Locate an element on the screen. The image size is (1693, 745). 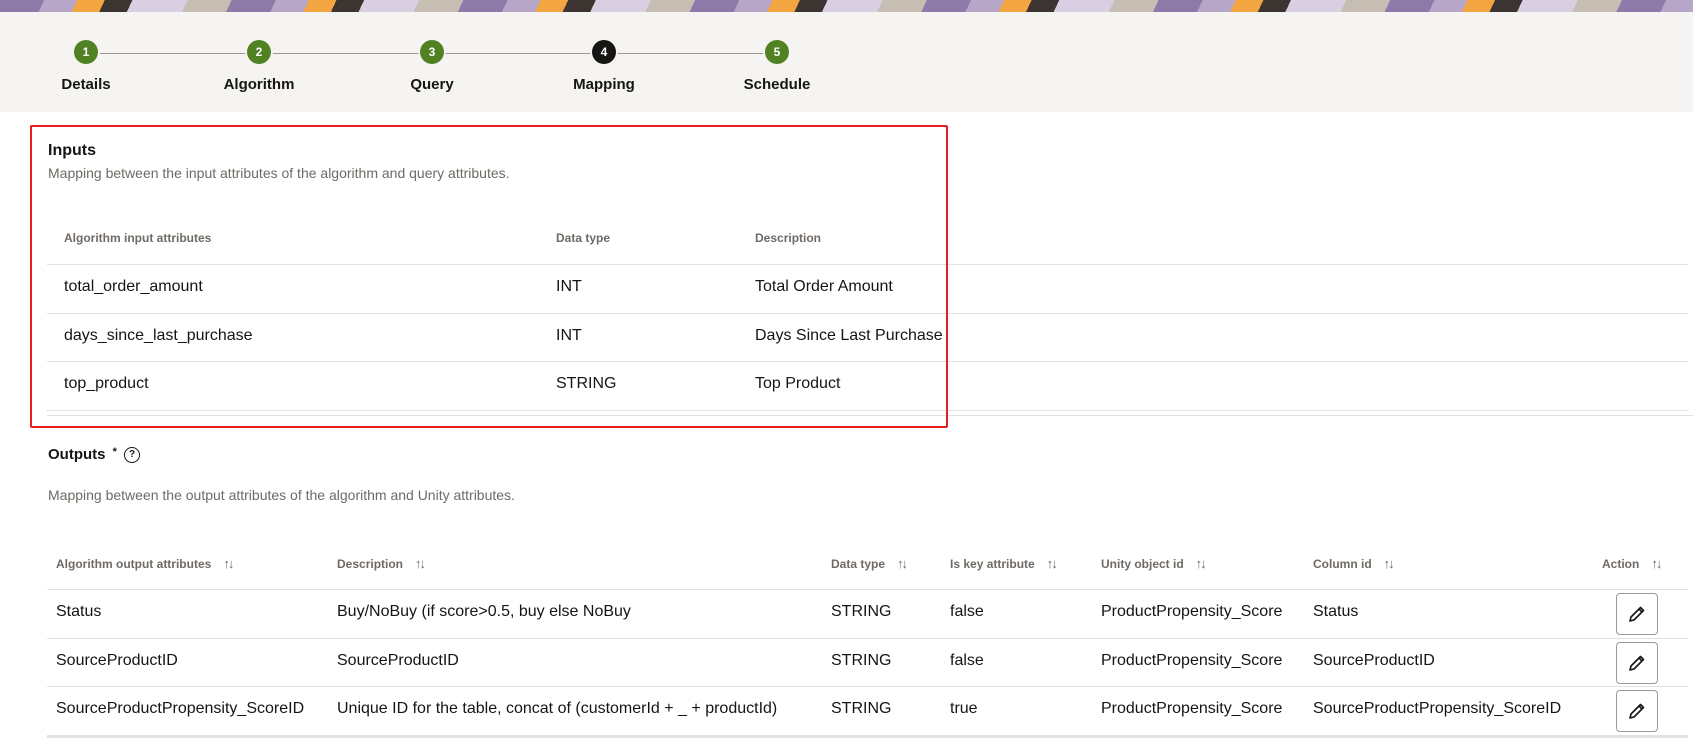
step-label: Query is located at coordinates (432, 84).